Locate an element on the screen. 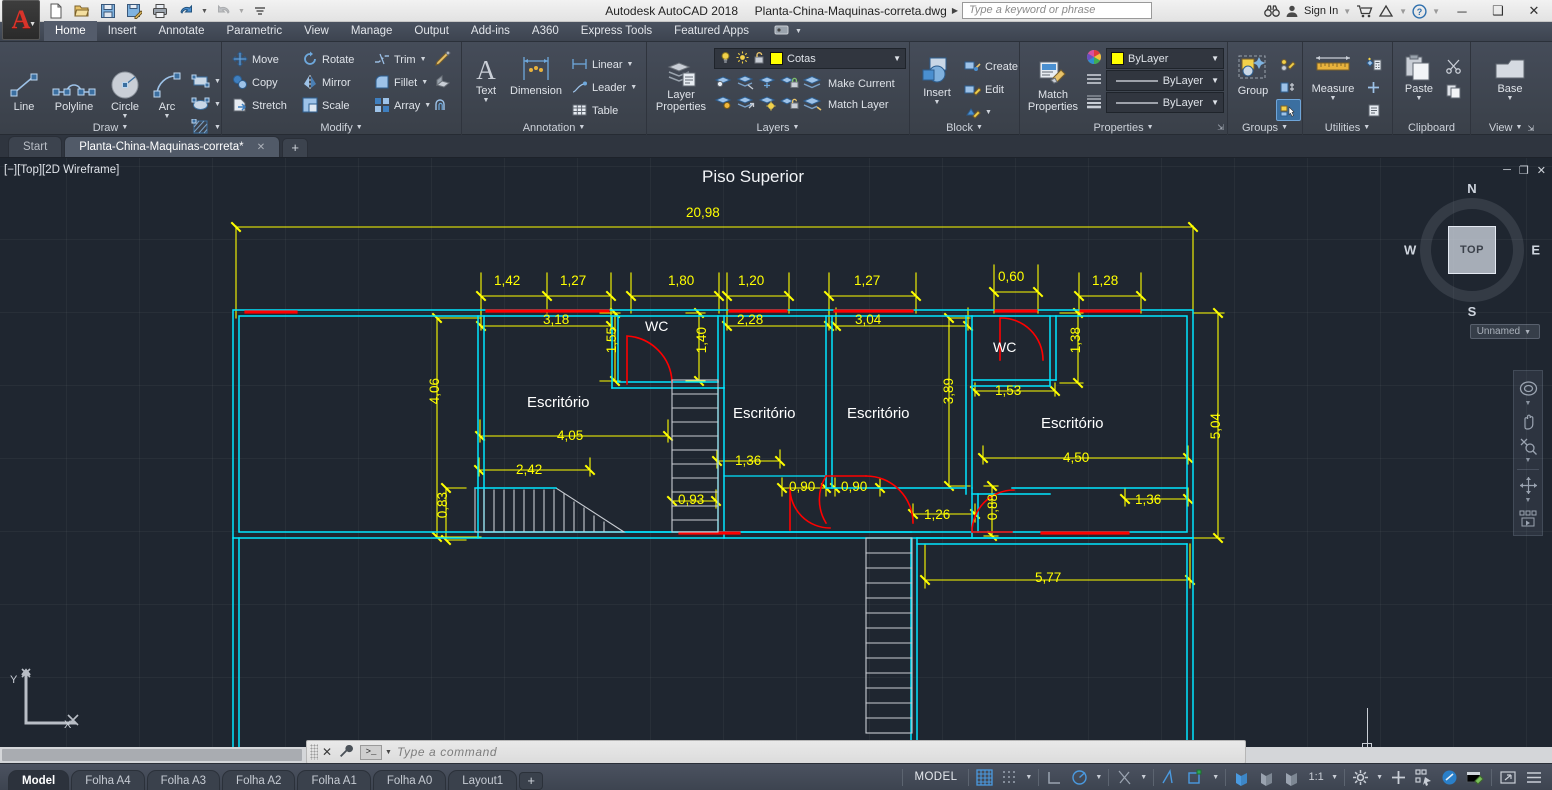  view-cube-west: W is located at coordinates (1410, 250).